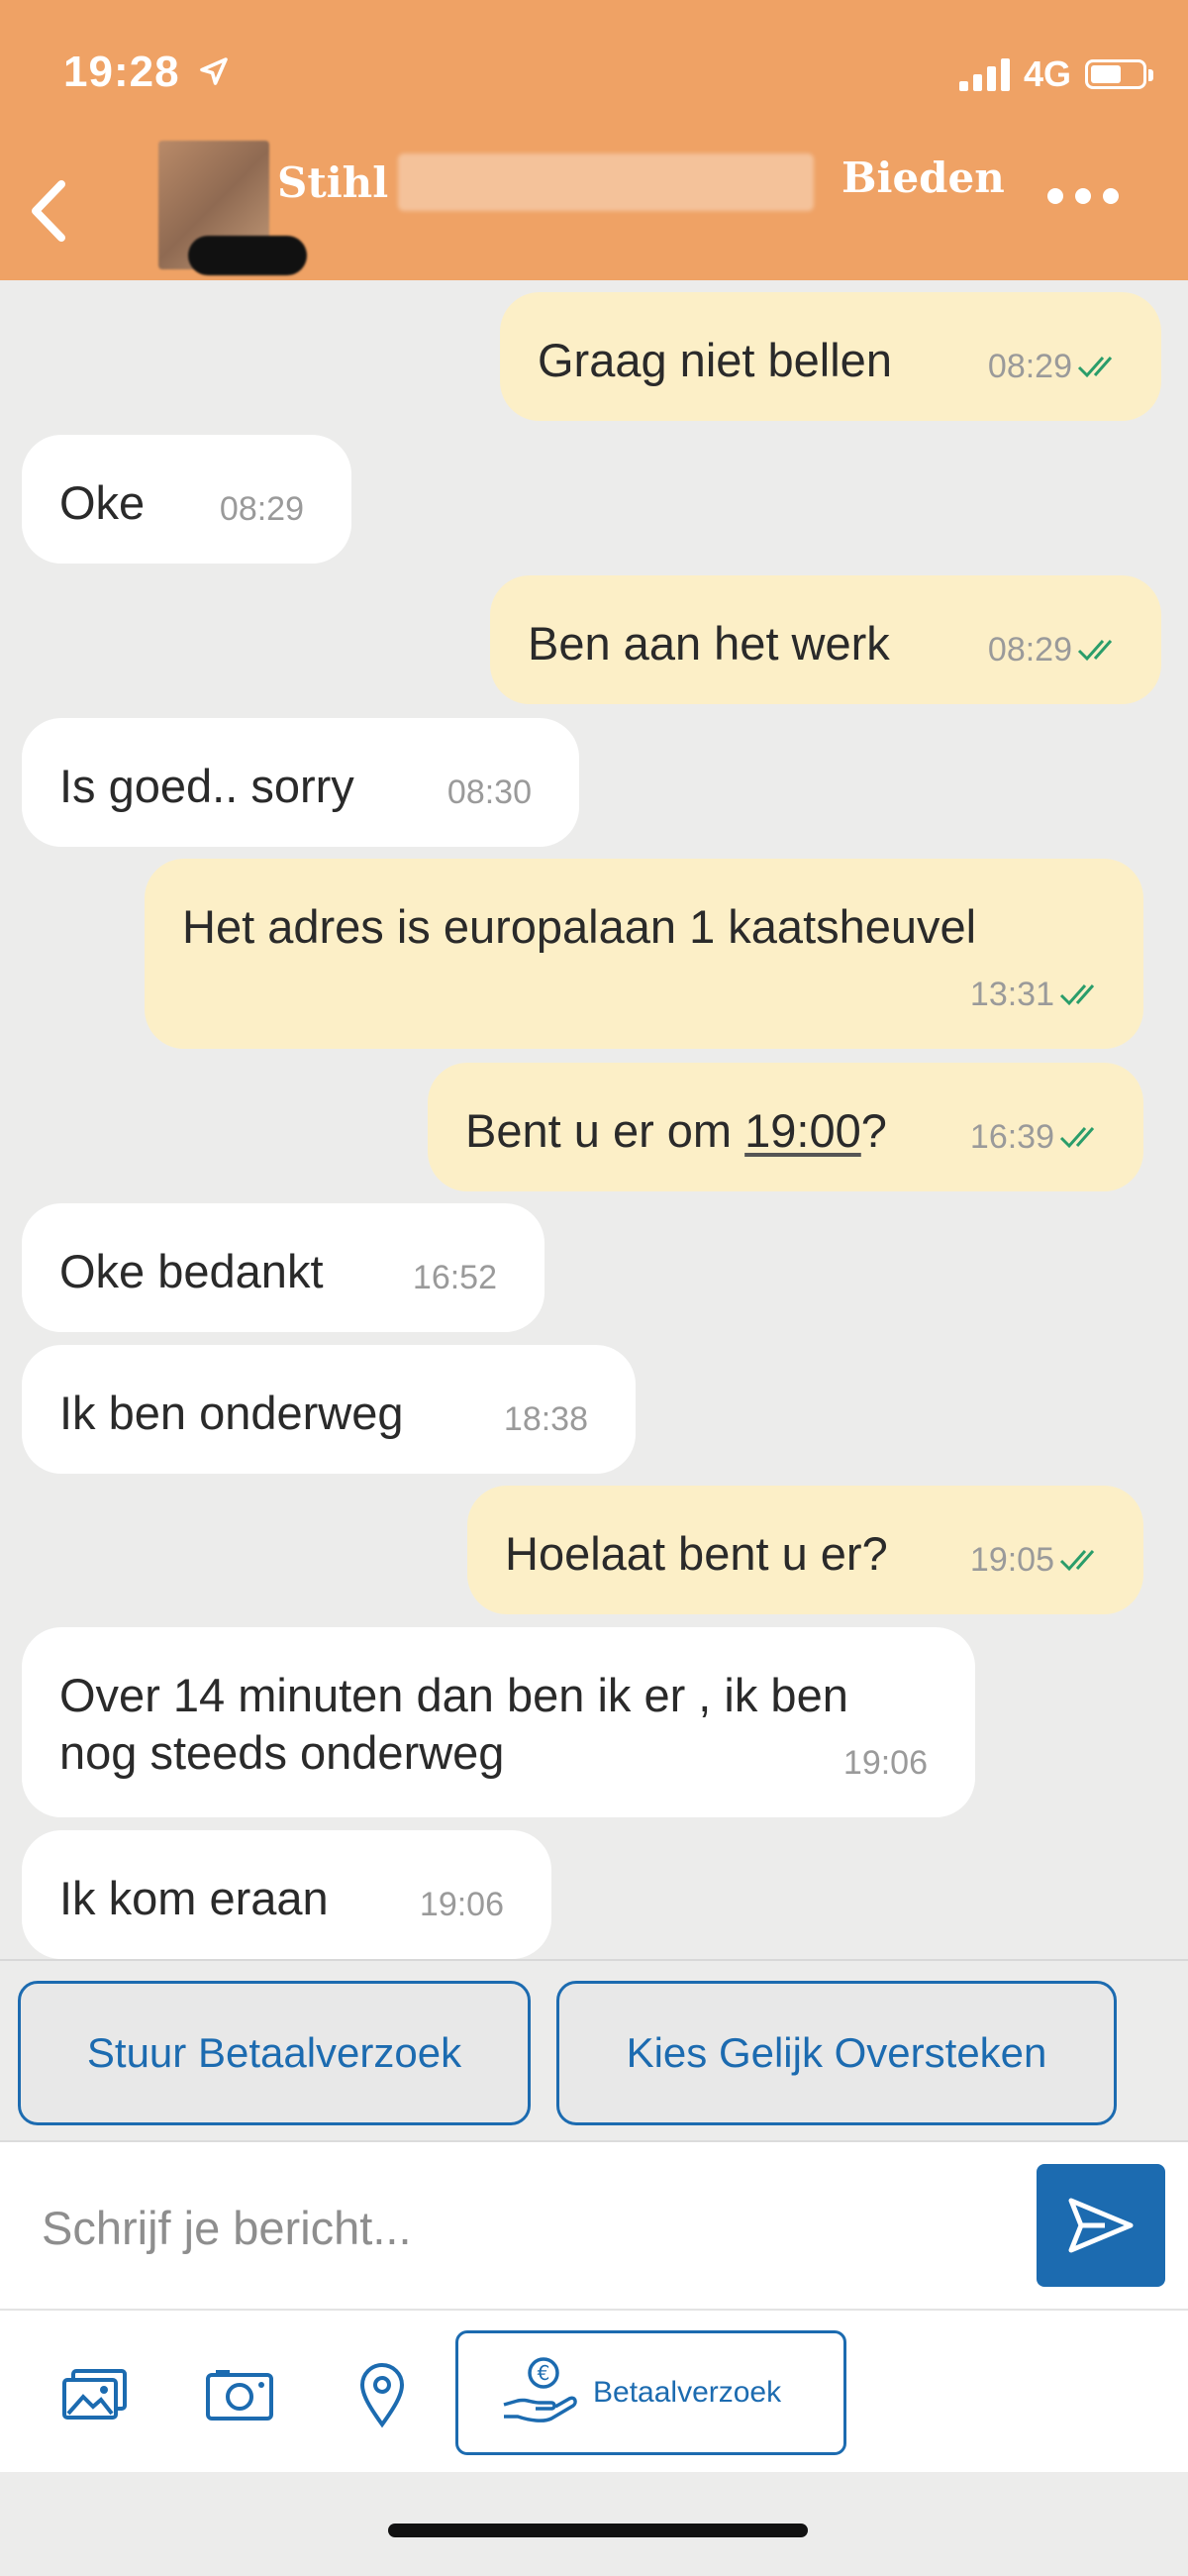 Image resolution: width=1188 pixels, height=2576 pixels. I want to click on send-button, so click(1101, 2225).